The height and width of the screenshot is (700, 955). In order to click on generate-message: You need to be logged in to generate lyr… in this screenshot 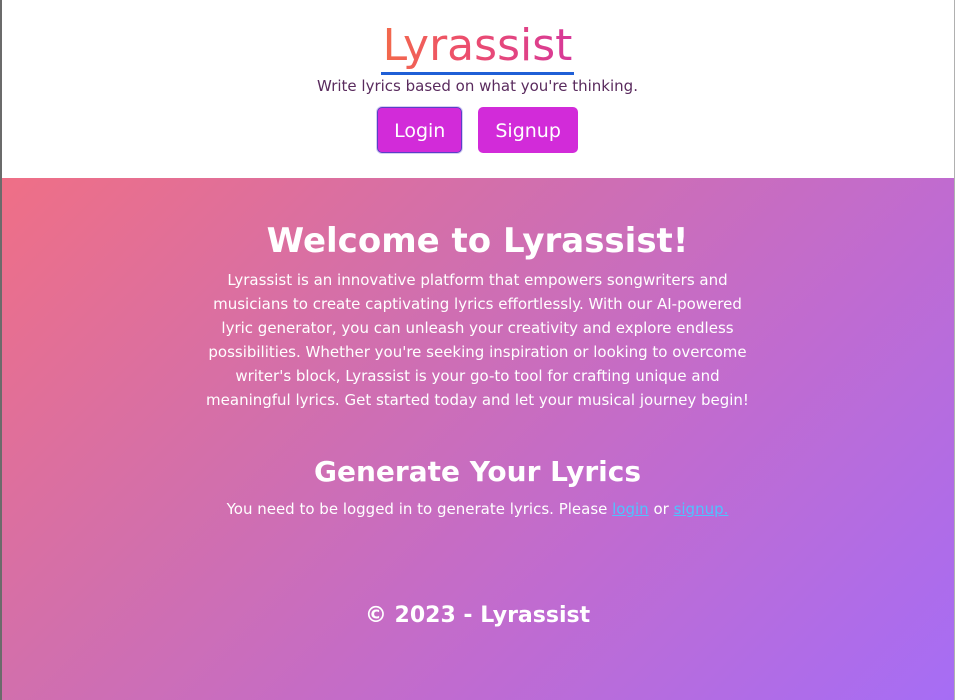, I will do `click(477, 509)`.